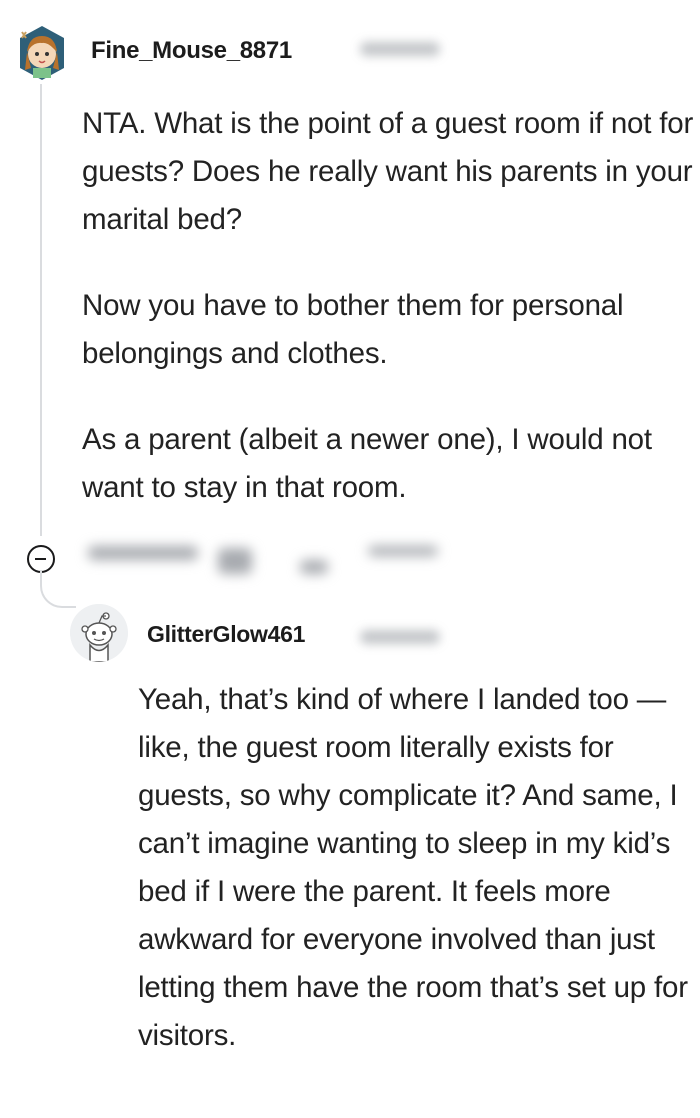 This screenshot has width=700, height=1118. I want to click on reply-user-avatar, so click(99, 633).